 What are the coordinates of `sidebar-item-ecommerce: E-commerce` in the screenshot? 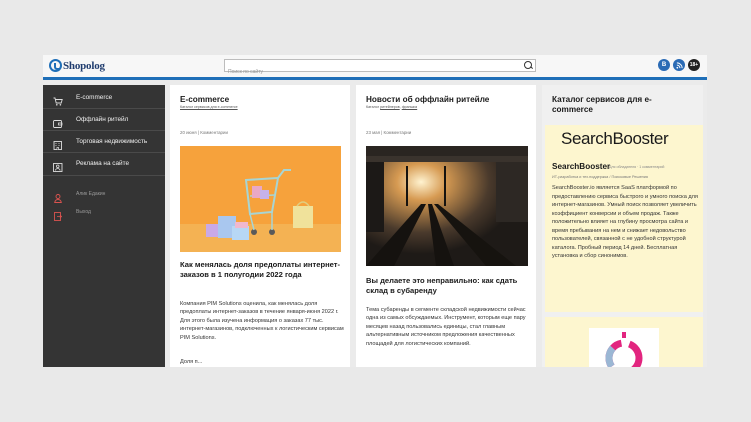 It's located at (104, 97).